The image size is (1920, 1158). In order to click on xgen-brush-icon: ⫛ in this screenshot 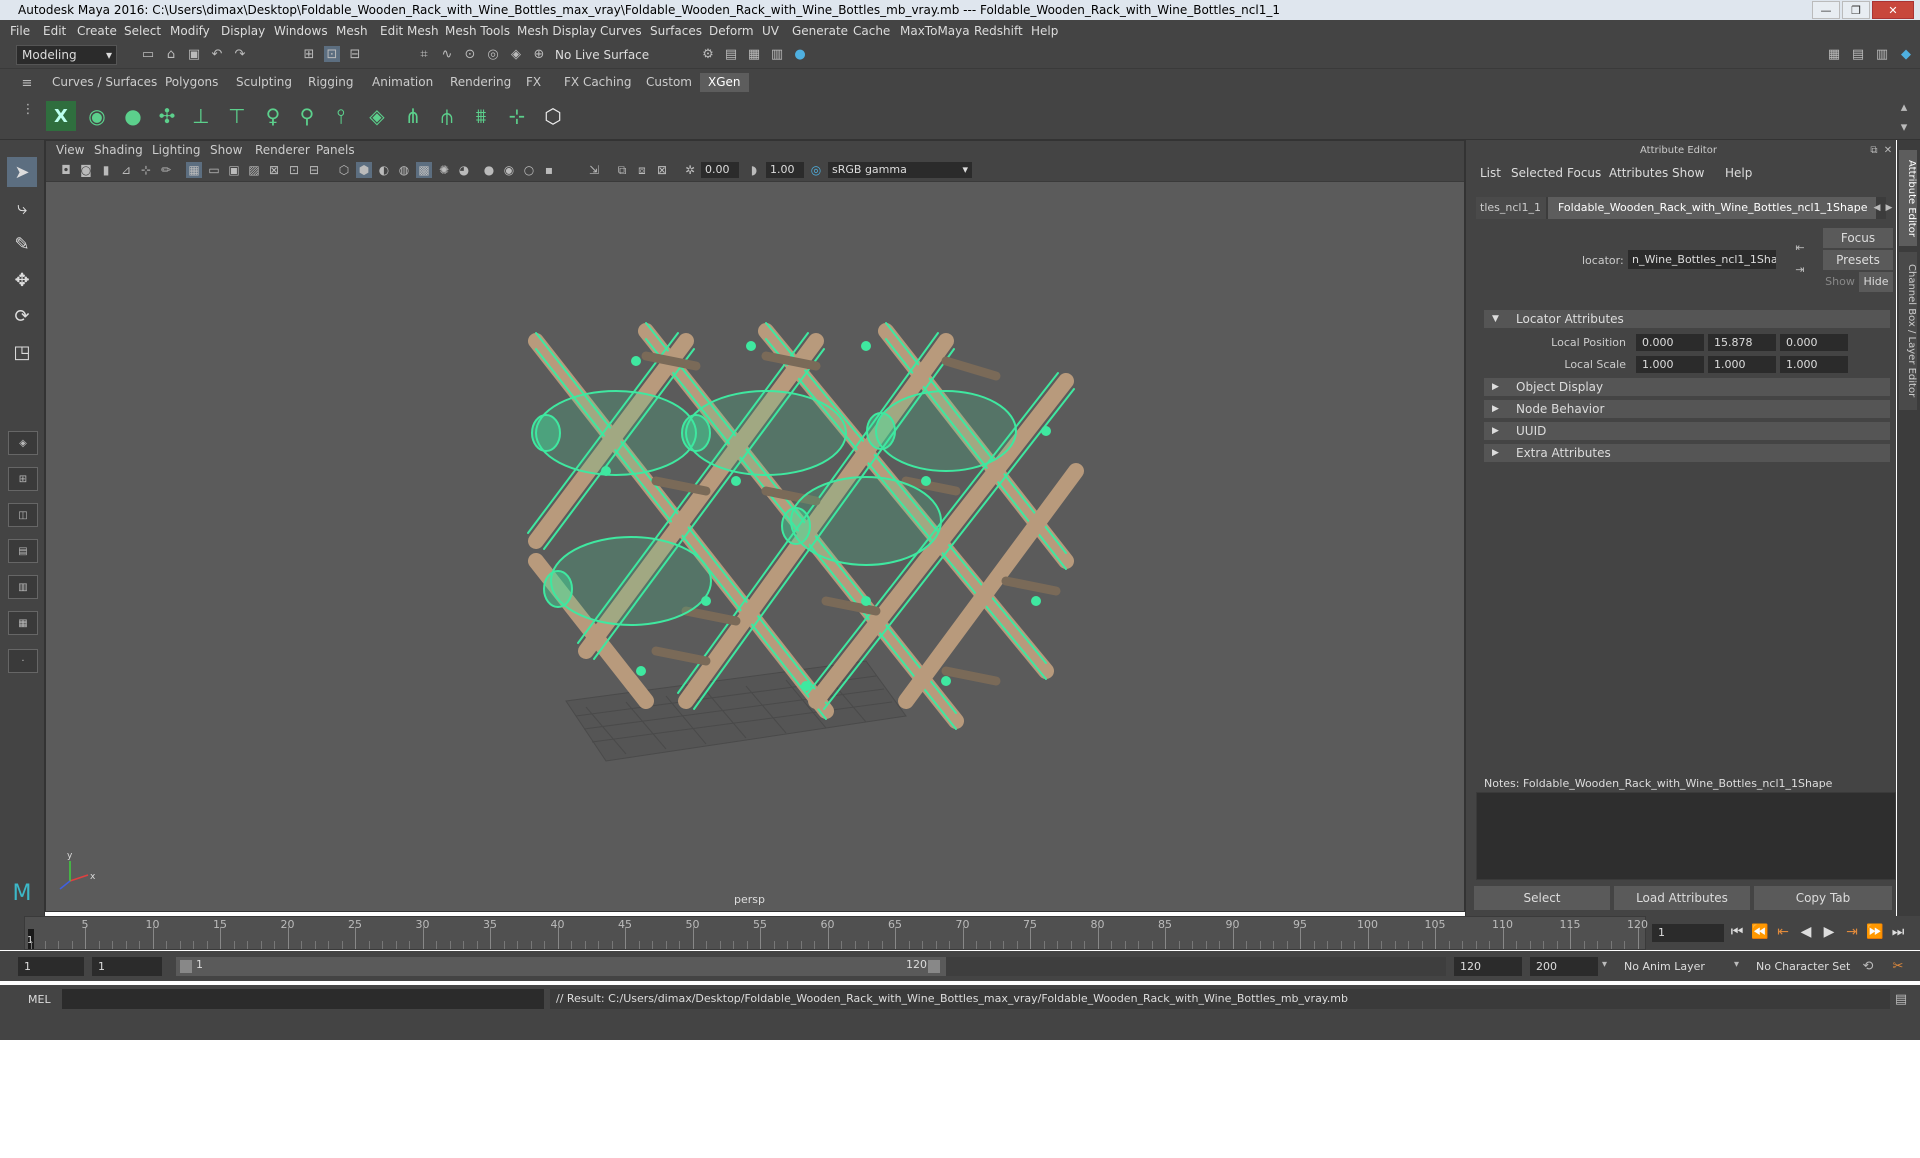, I will do `click(447, 116)`.